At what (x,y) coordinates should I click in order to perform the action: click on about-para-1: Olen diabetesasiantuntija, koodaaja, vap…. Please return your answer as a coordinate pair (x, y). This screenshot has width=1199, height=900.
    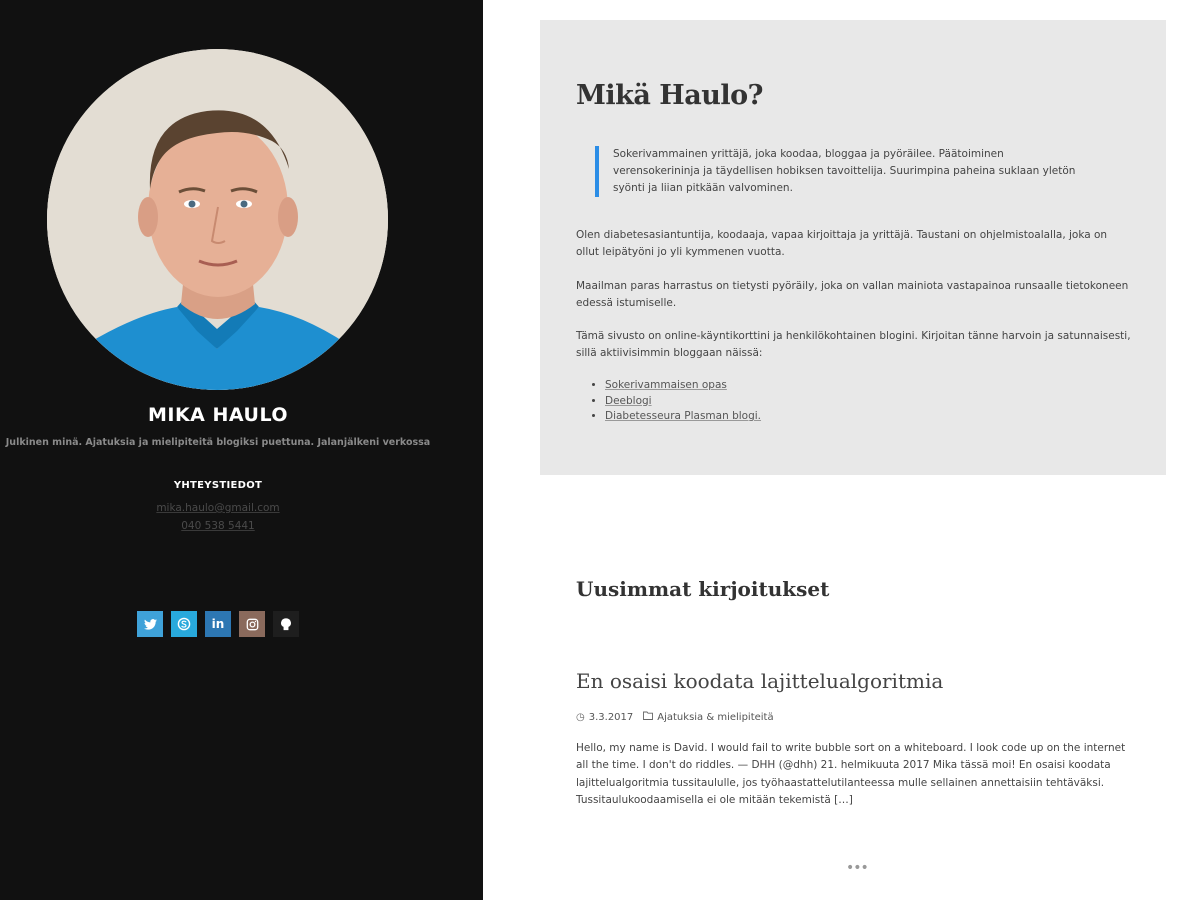
    Looking at the image, I should click on (842, 243).